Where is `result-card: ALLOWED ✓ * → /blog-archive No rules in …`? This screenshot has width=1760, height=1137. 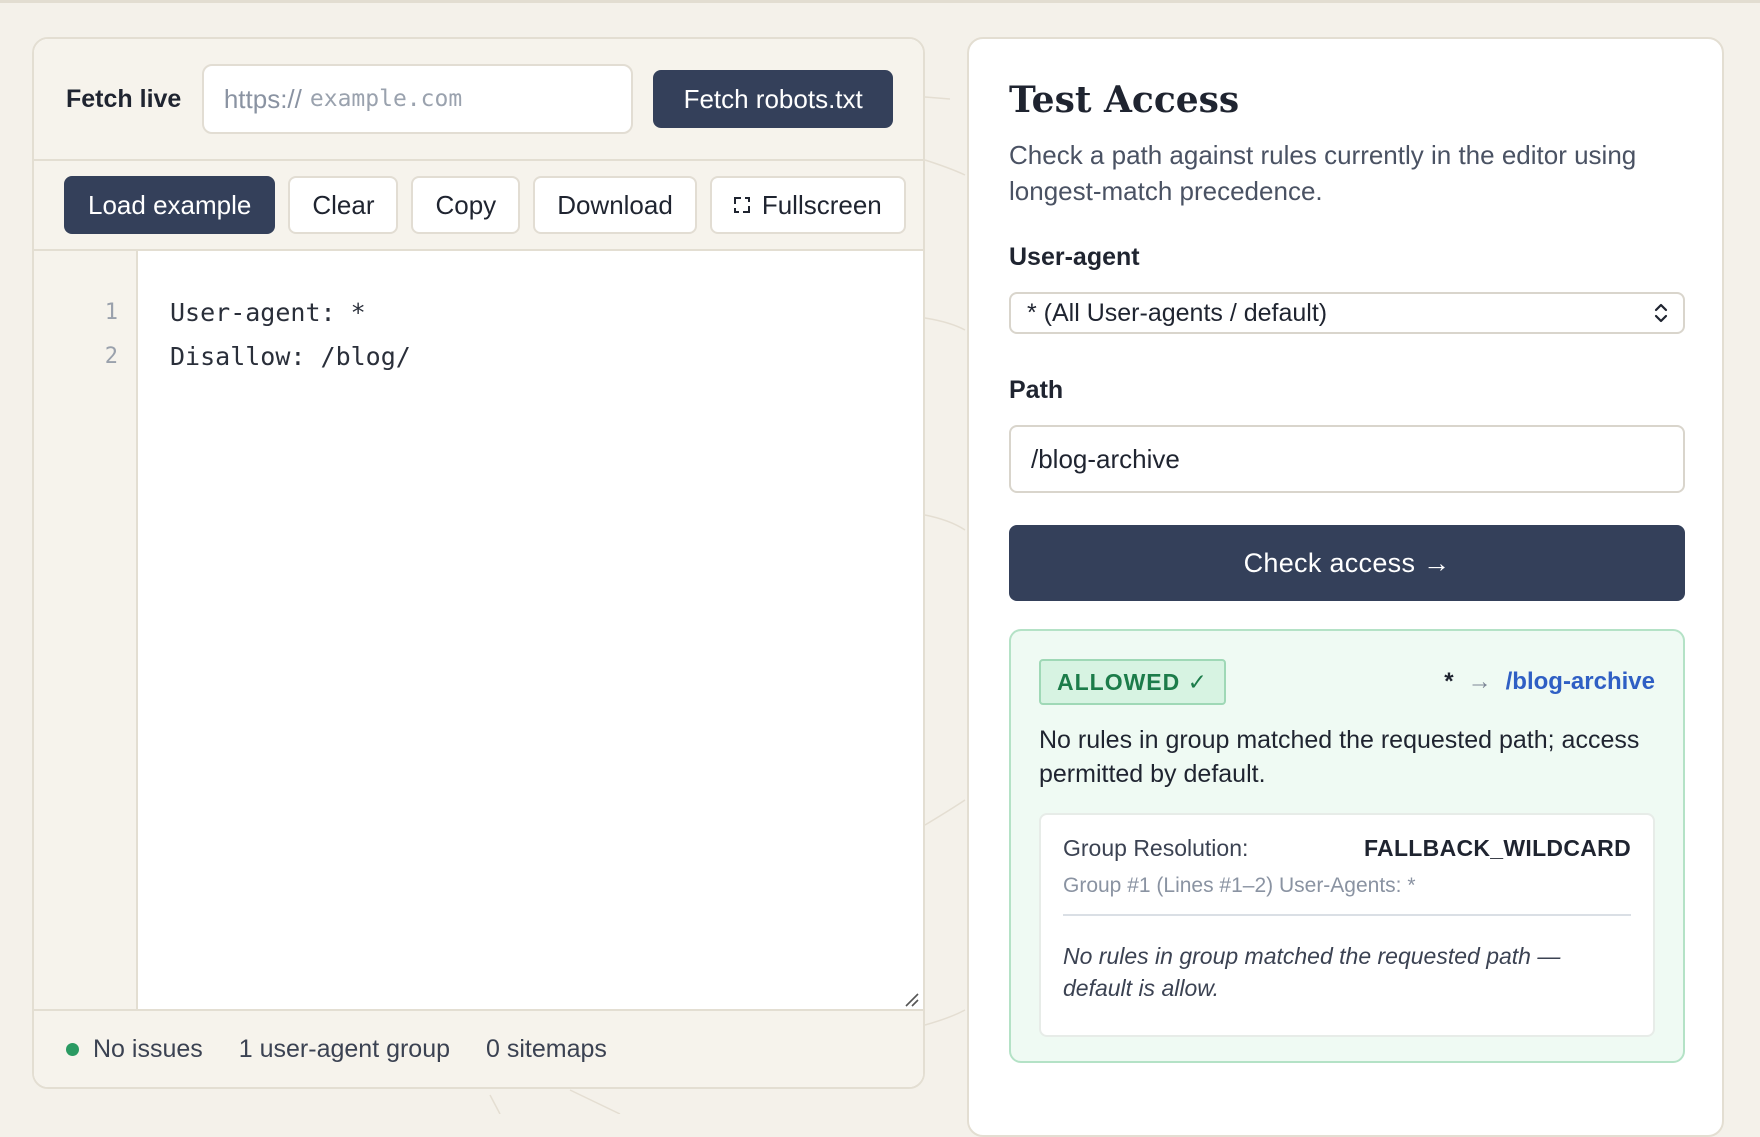 result-card: ALLOWED ✓ * → /blog-archive No rules in … is located at coordinates (1347, 846).